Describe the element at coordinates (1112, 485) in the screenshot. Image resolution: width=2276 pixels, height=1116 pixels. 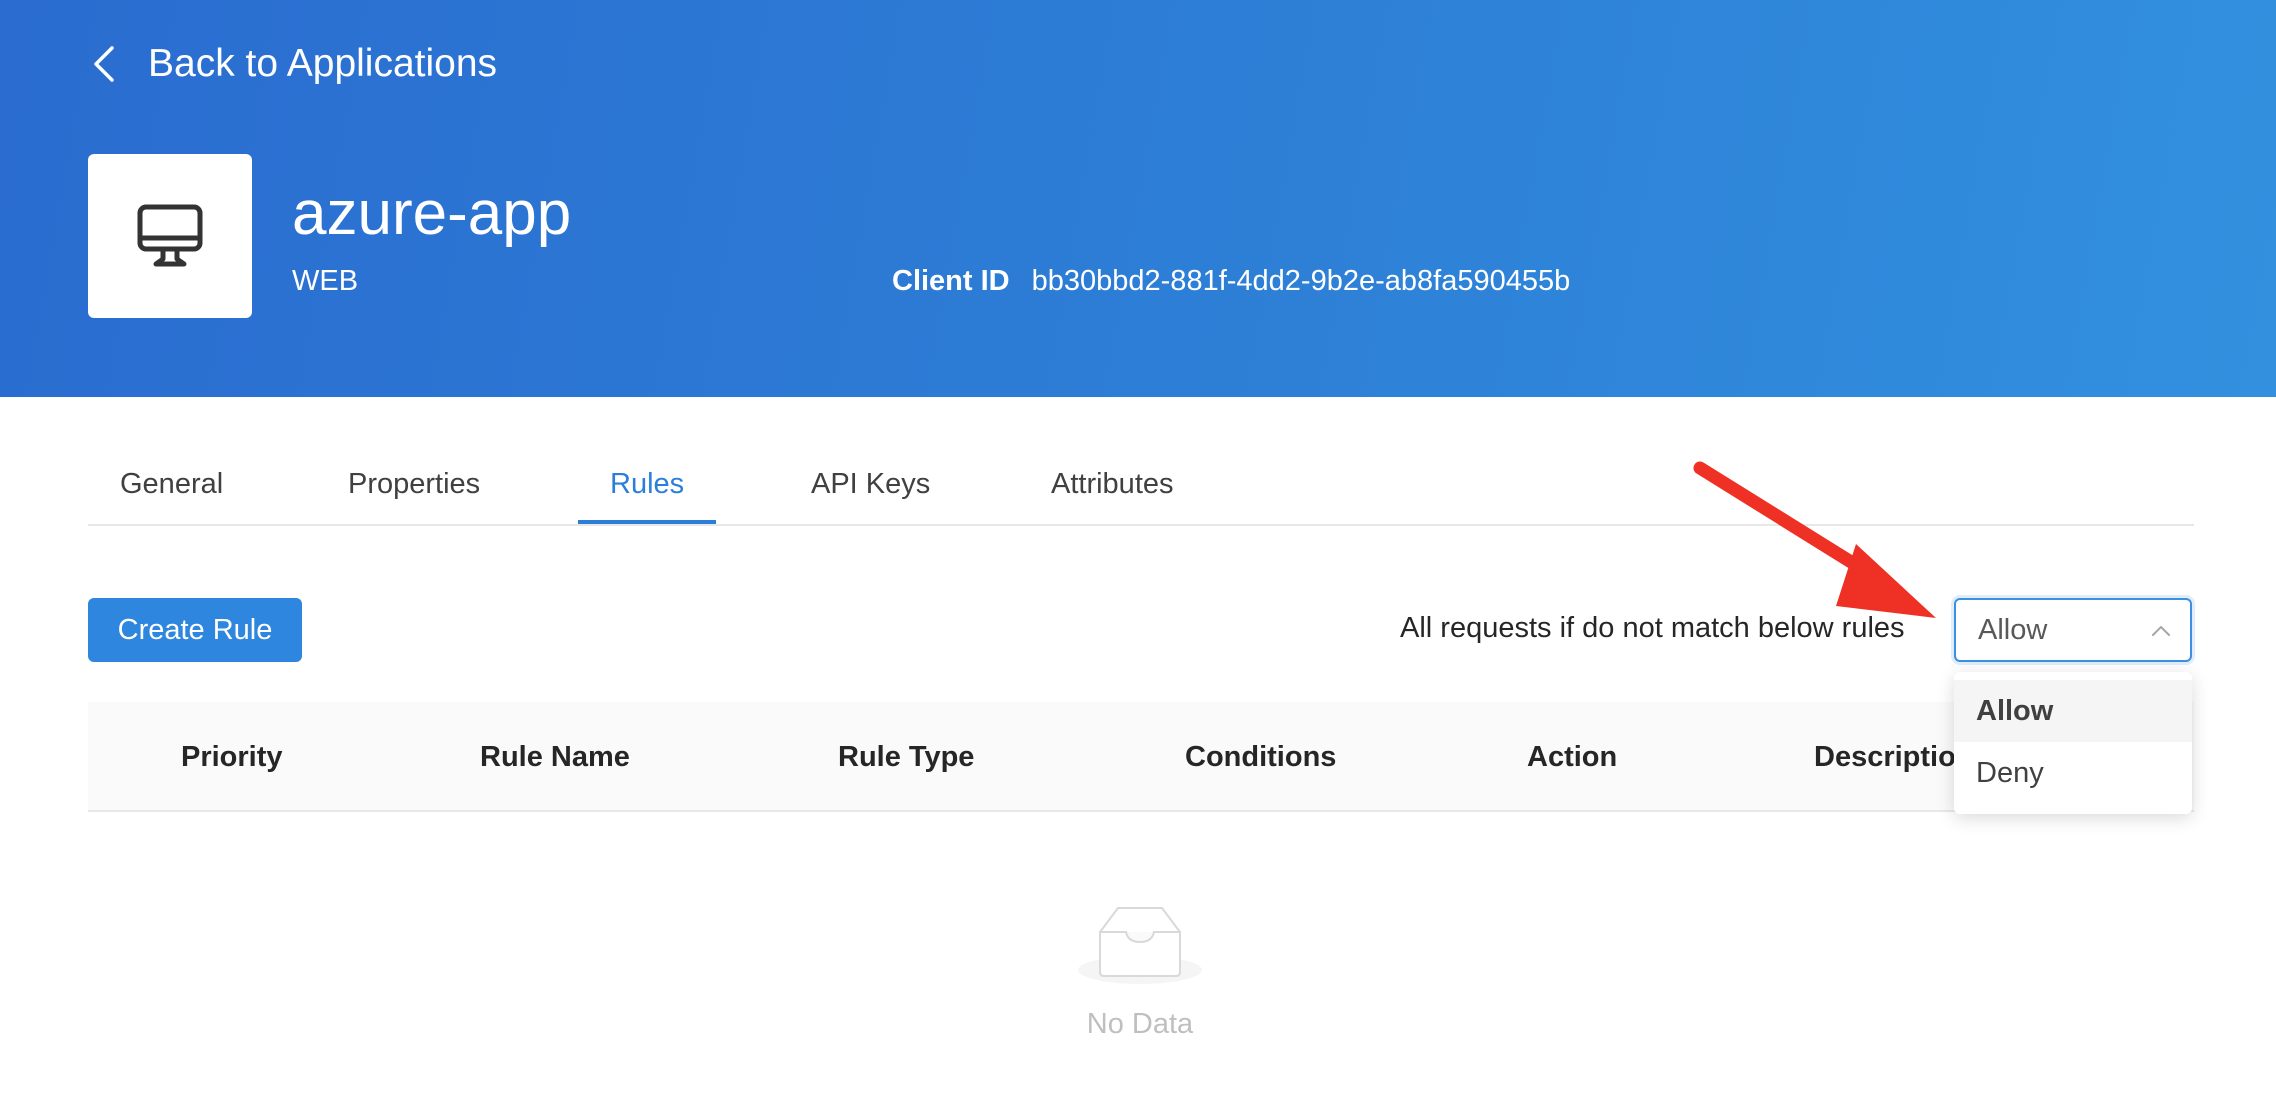
I see `tab-attributes: Attributes` at that location.